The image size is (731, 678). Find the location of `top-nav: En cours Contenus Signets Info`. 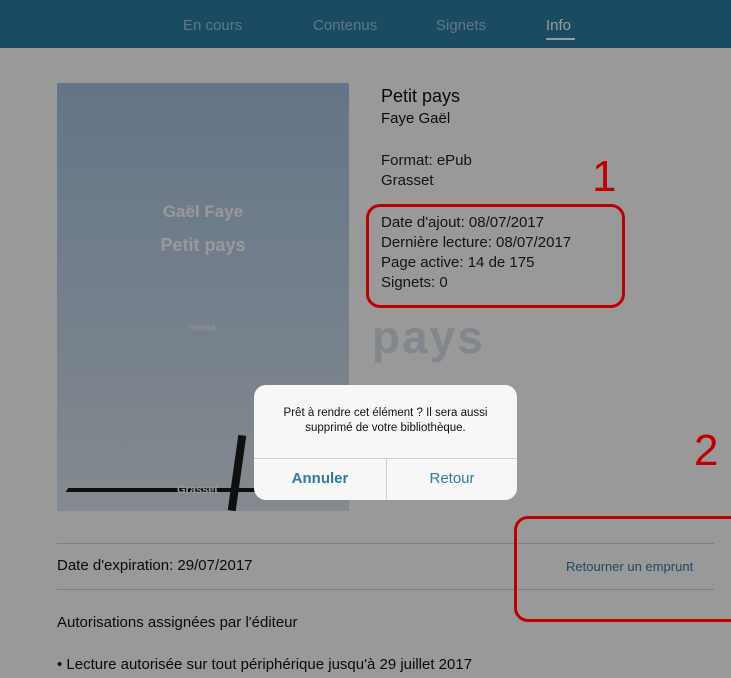

top-nav: En cours Contenus Signets Info is located at coordinates (365, 24).